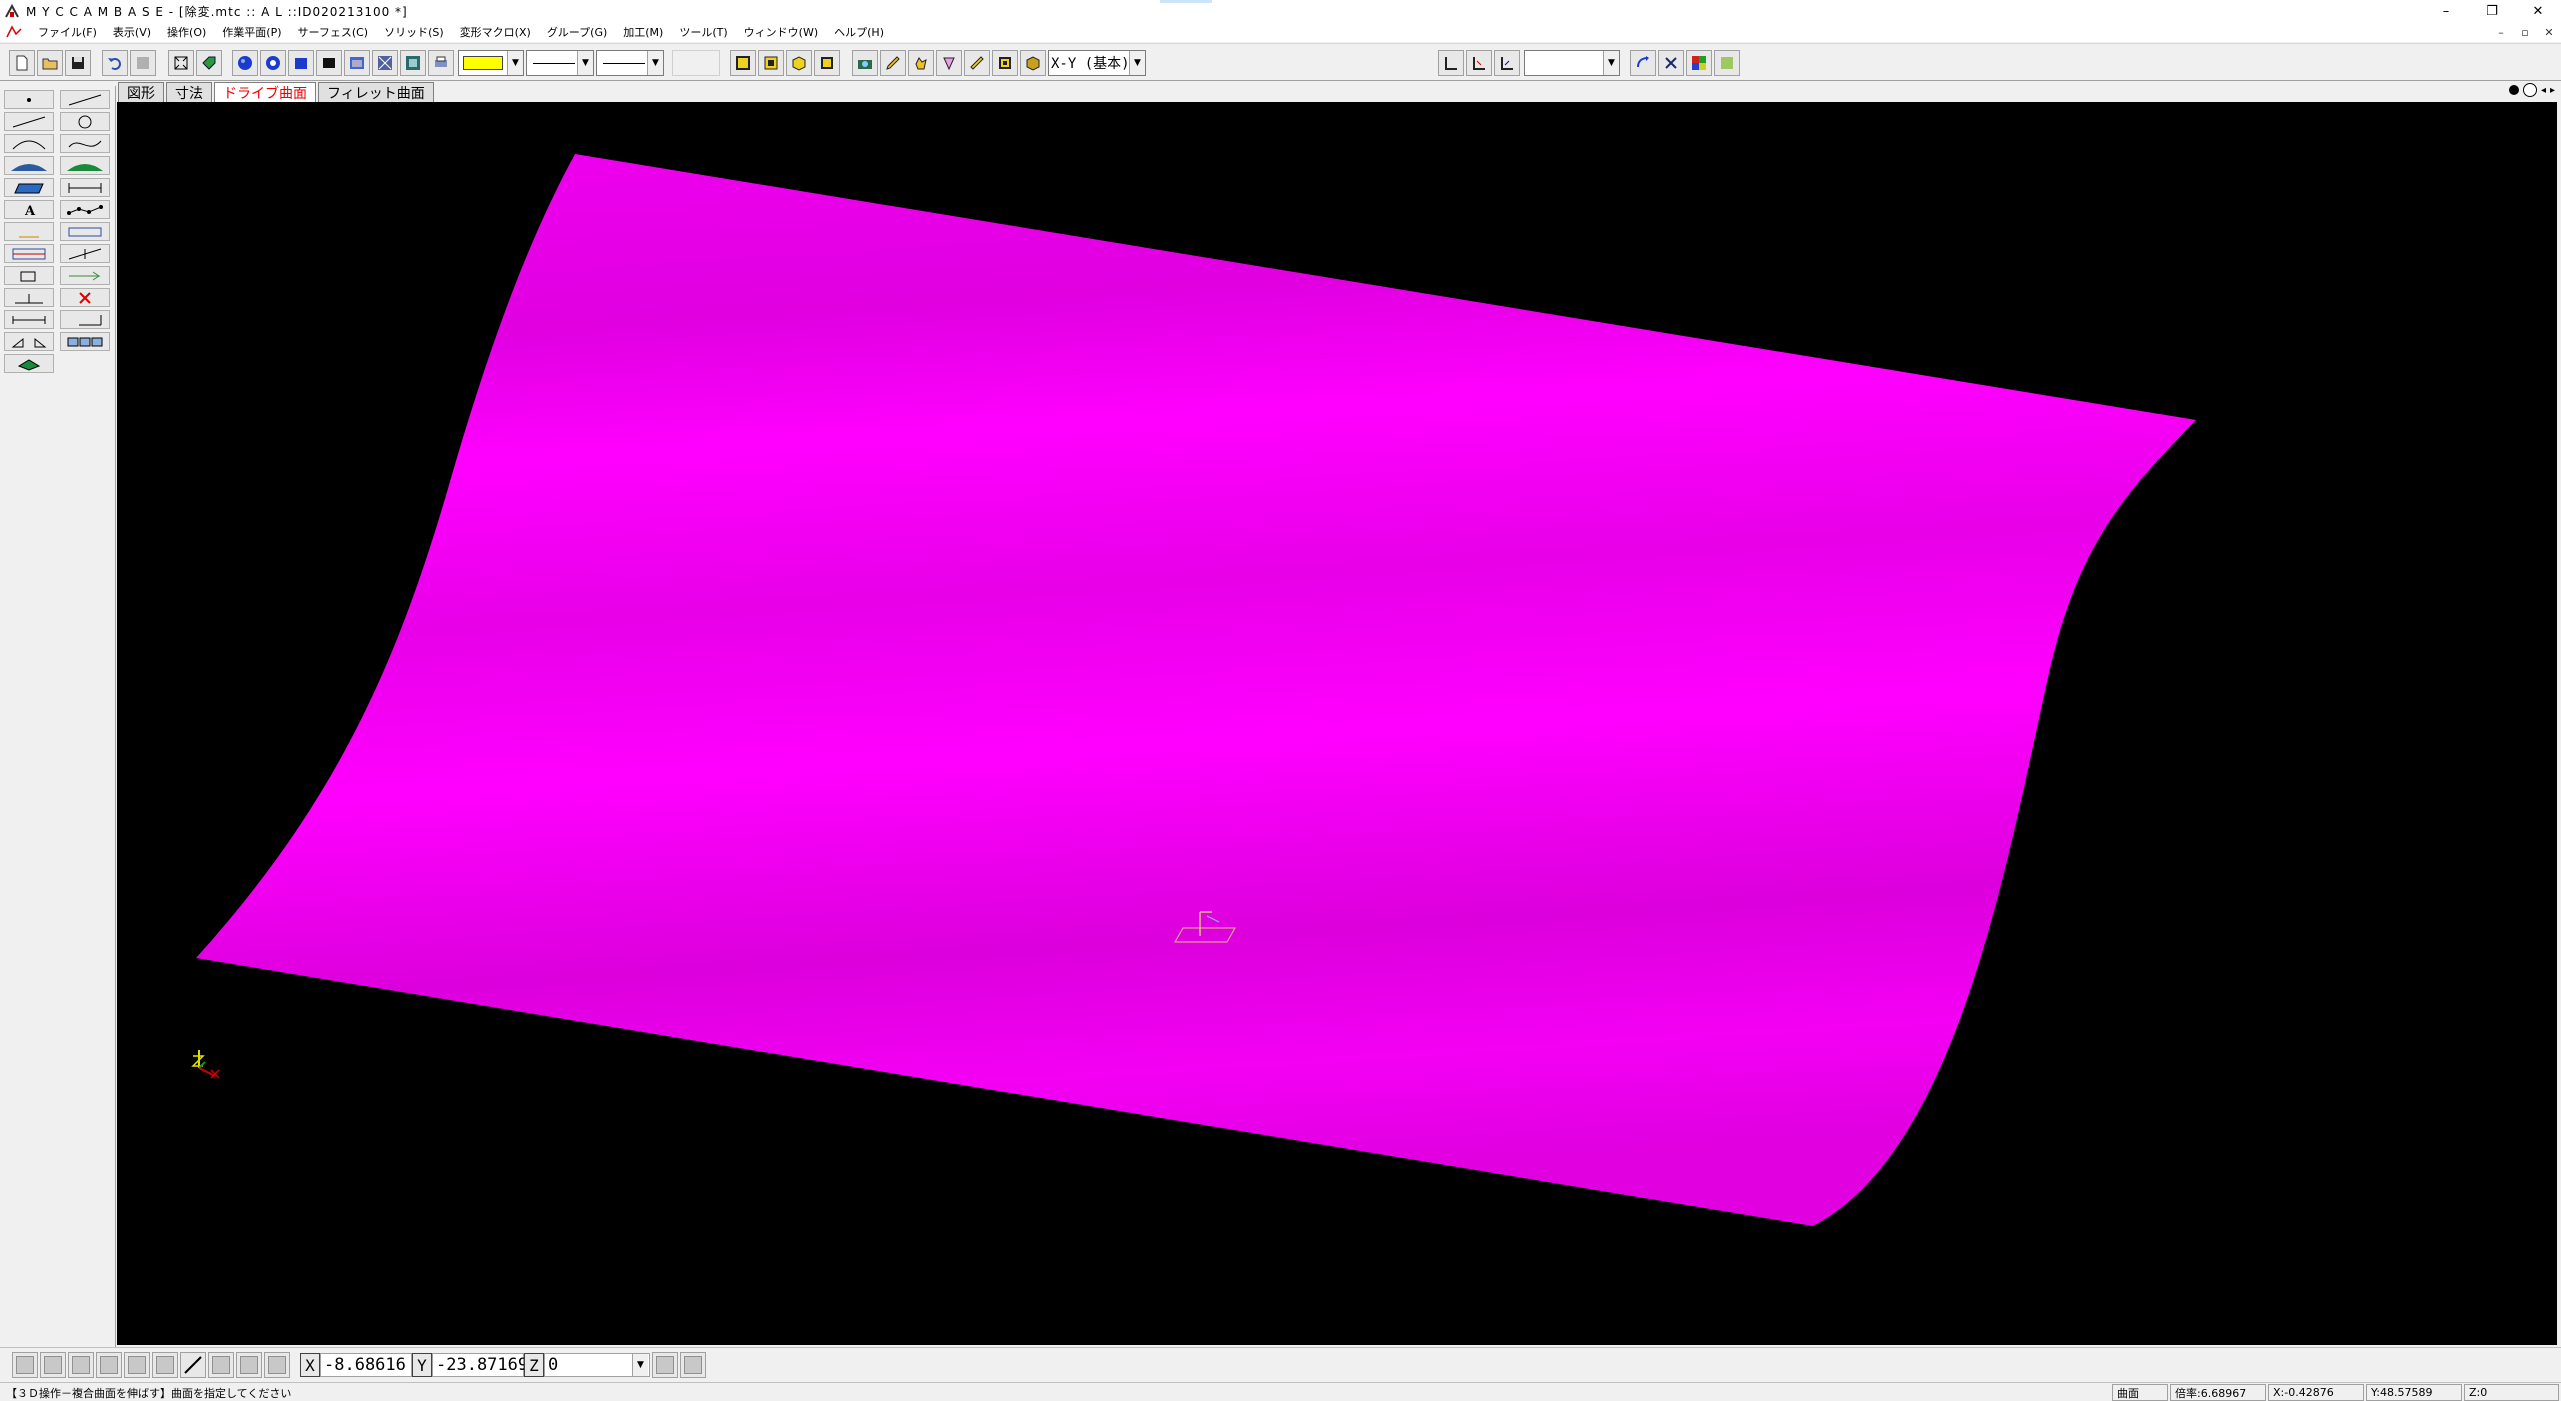 This screenshot has width=2561, height=1401. I want to click on text-icon: A, so click(29, 209).